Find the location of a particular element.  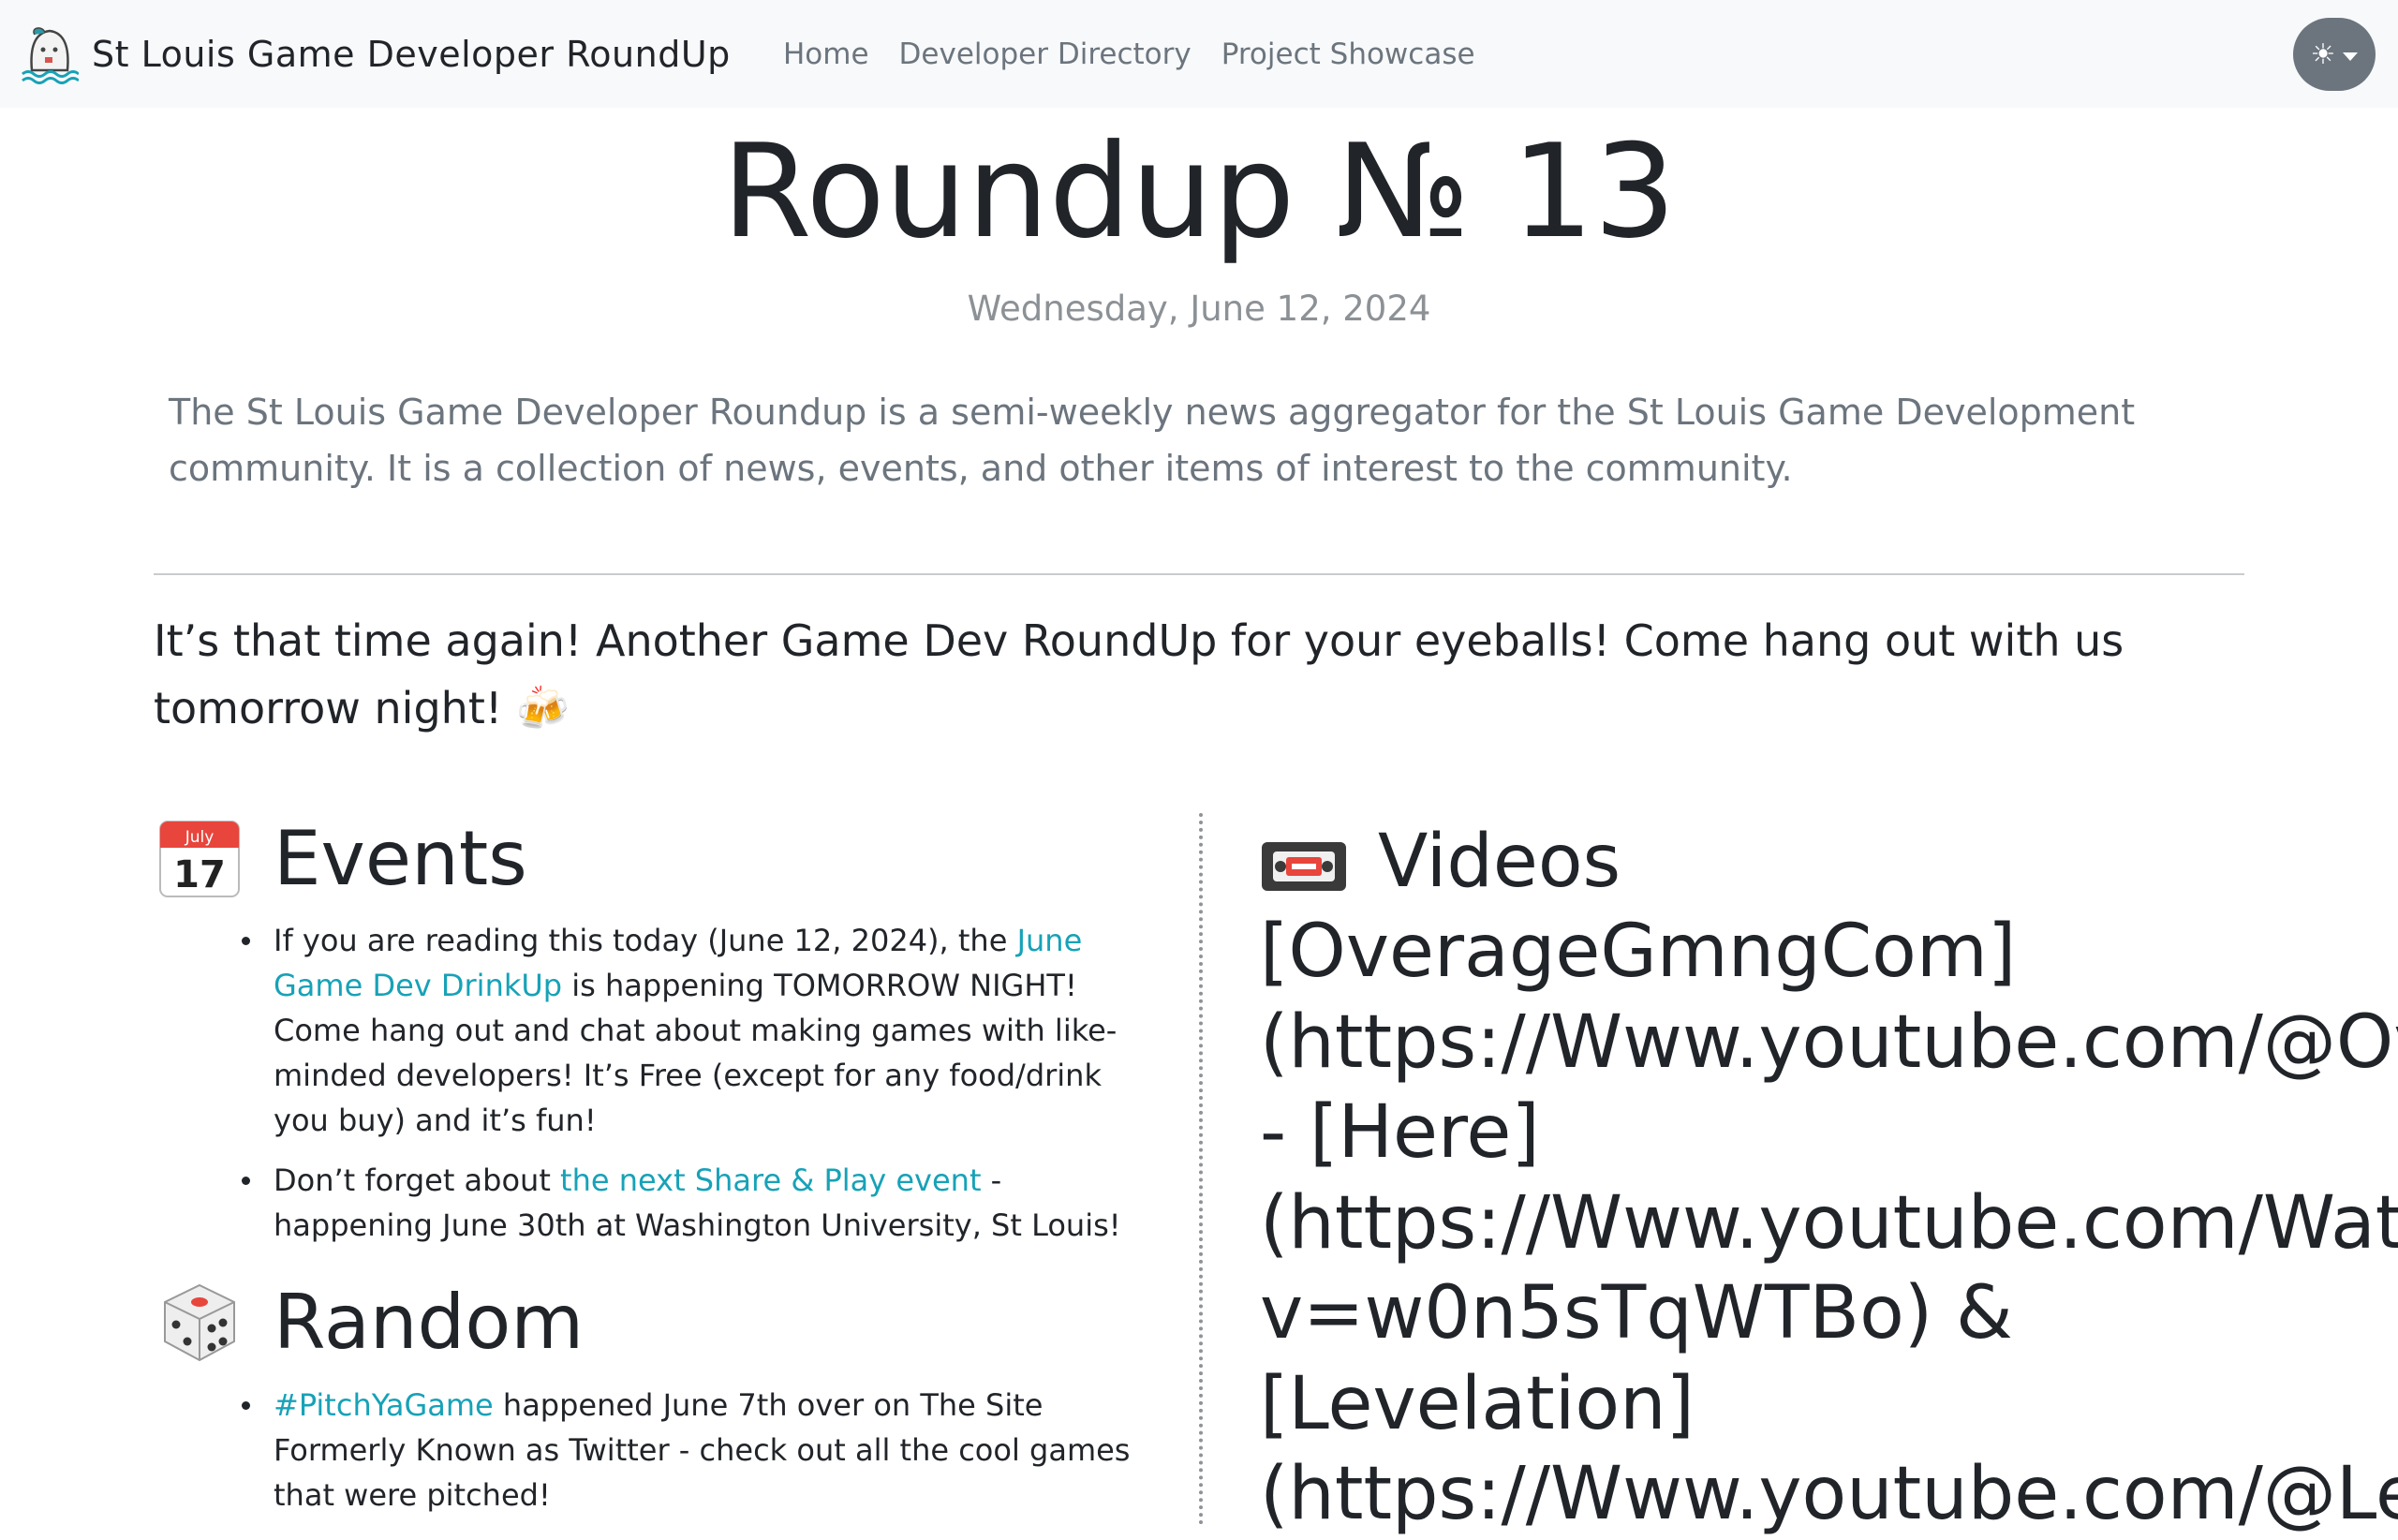

theme-toggle-button: ☀ is located at coordinates (2334, 54).